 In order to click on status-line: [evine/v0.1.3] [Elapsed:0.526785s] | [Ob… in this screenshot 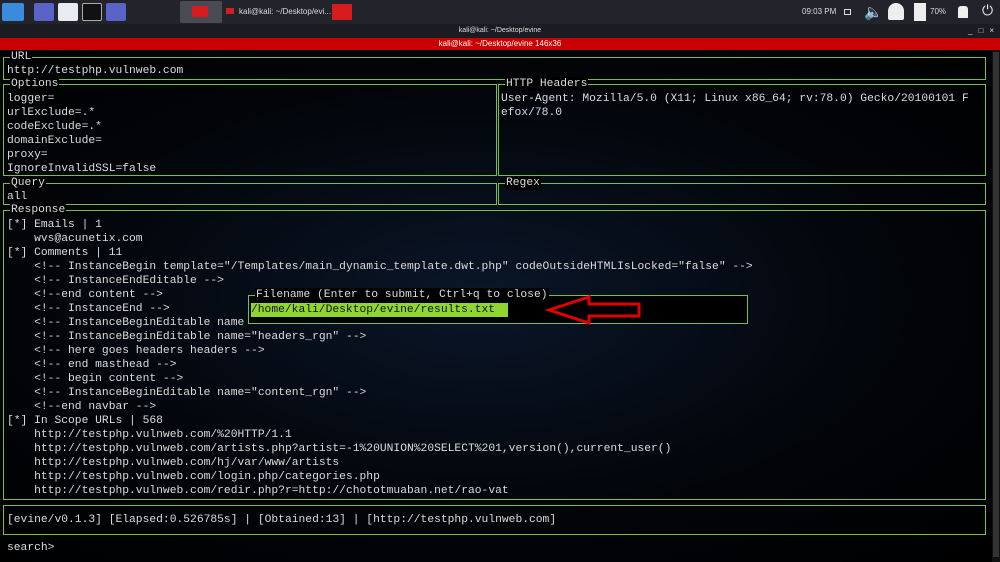, I will do `click(282, 520)`.